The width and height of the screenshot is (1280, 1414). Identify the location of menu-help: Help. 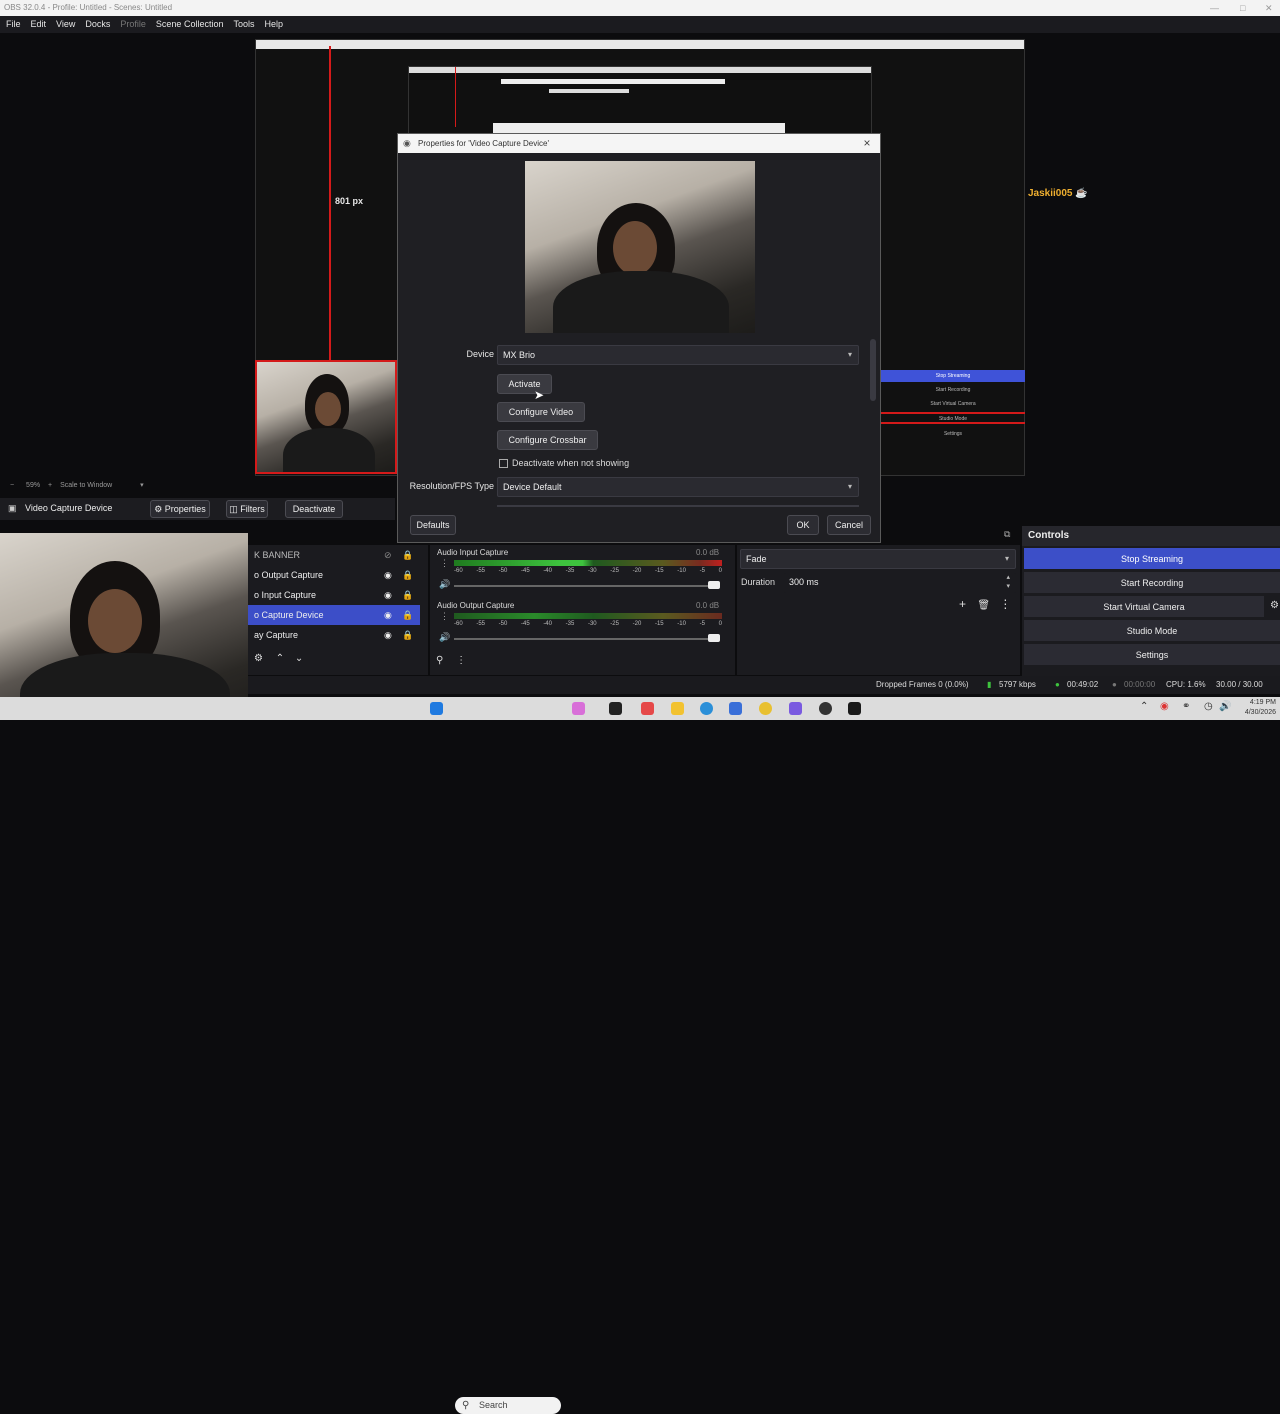
(273, 24).